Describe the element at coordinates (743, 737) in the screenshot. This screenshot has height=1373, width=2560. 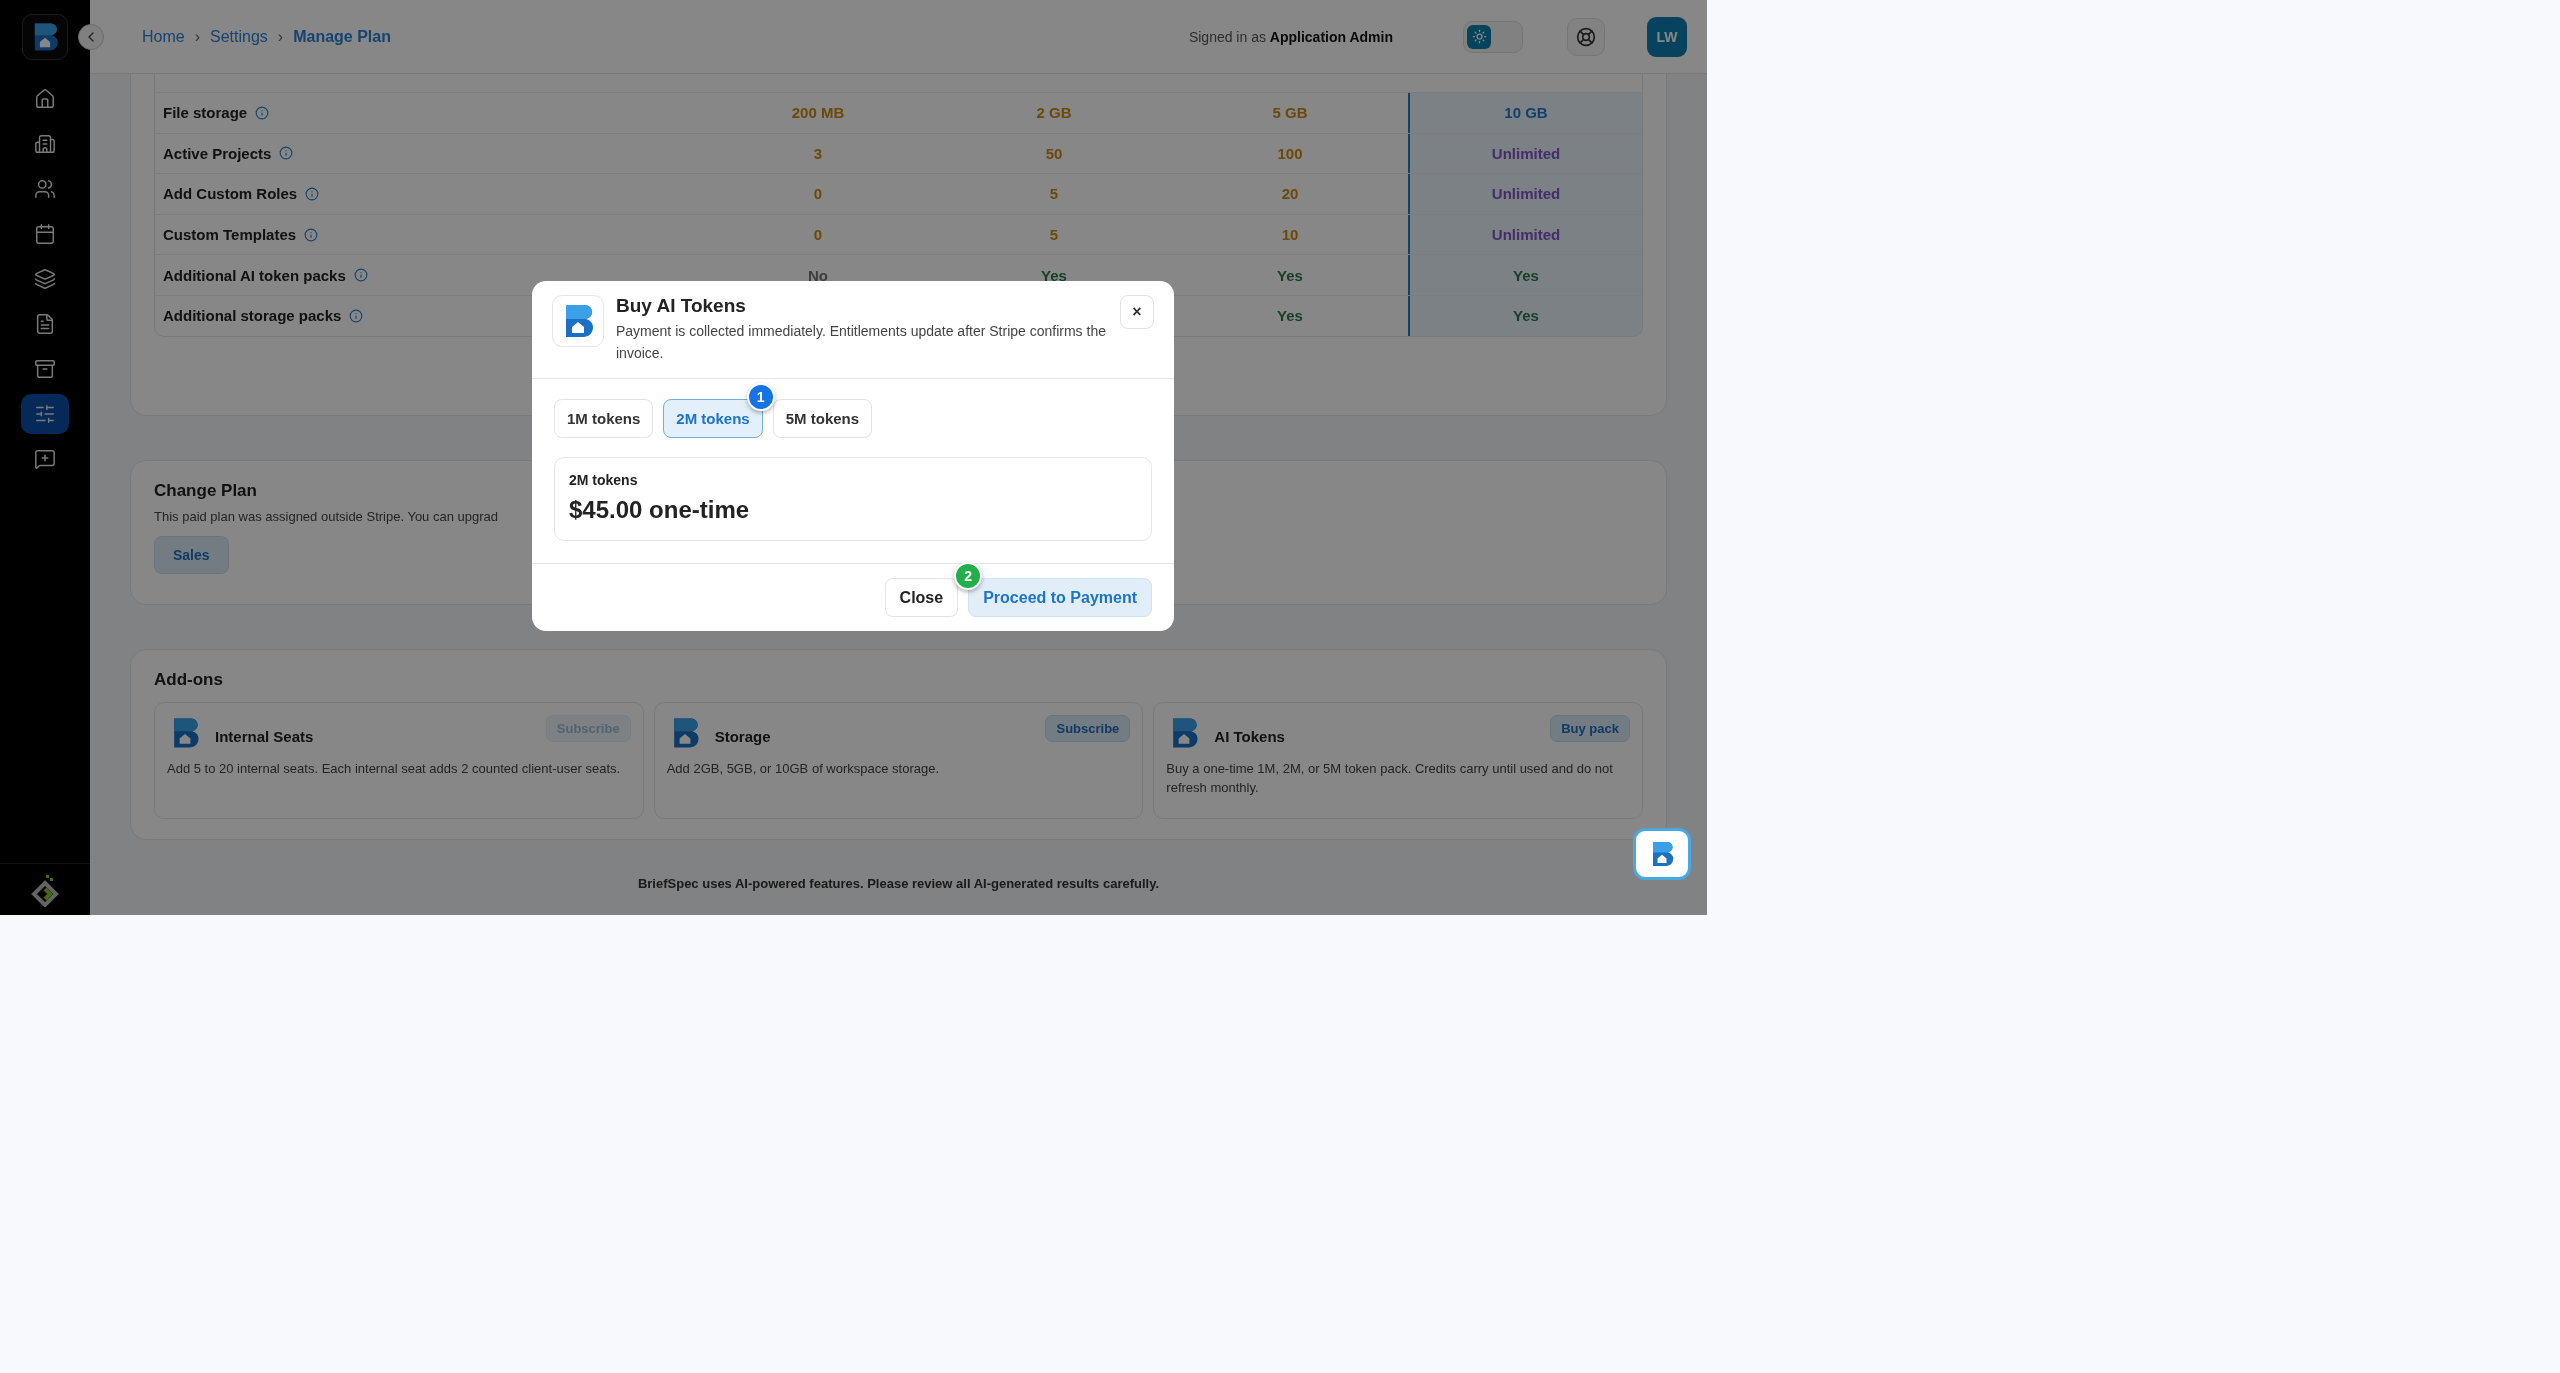
I see `addon-name: Storage` at that location.